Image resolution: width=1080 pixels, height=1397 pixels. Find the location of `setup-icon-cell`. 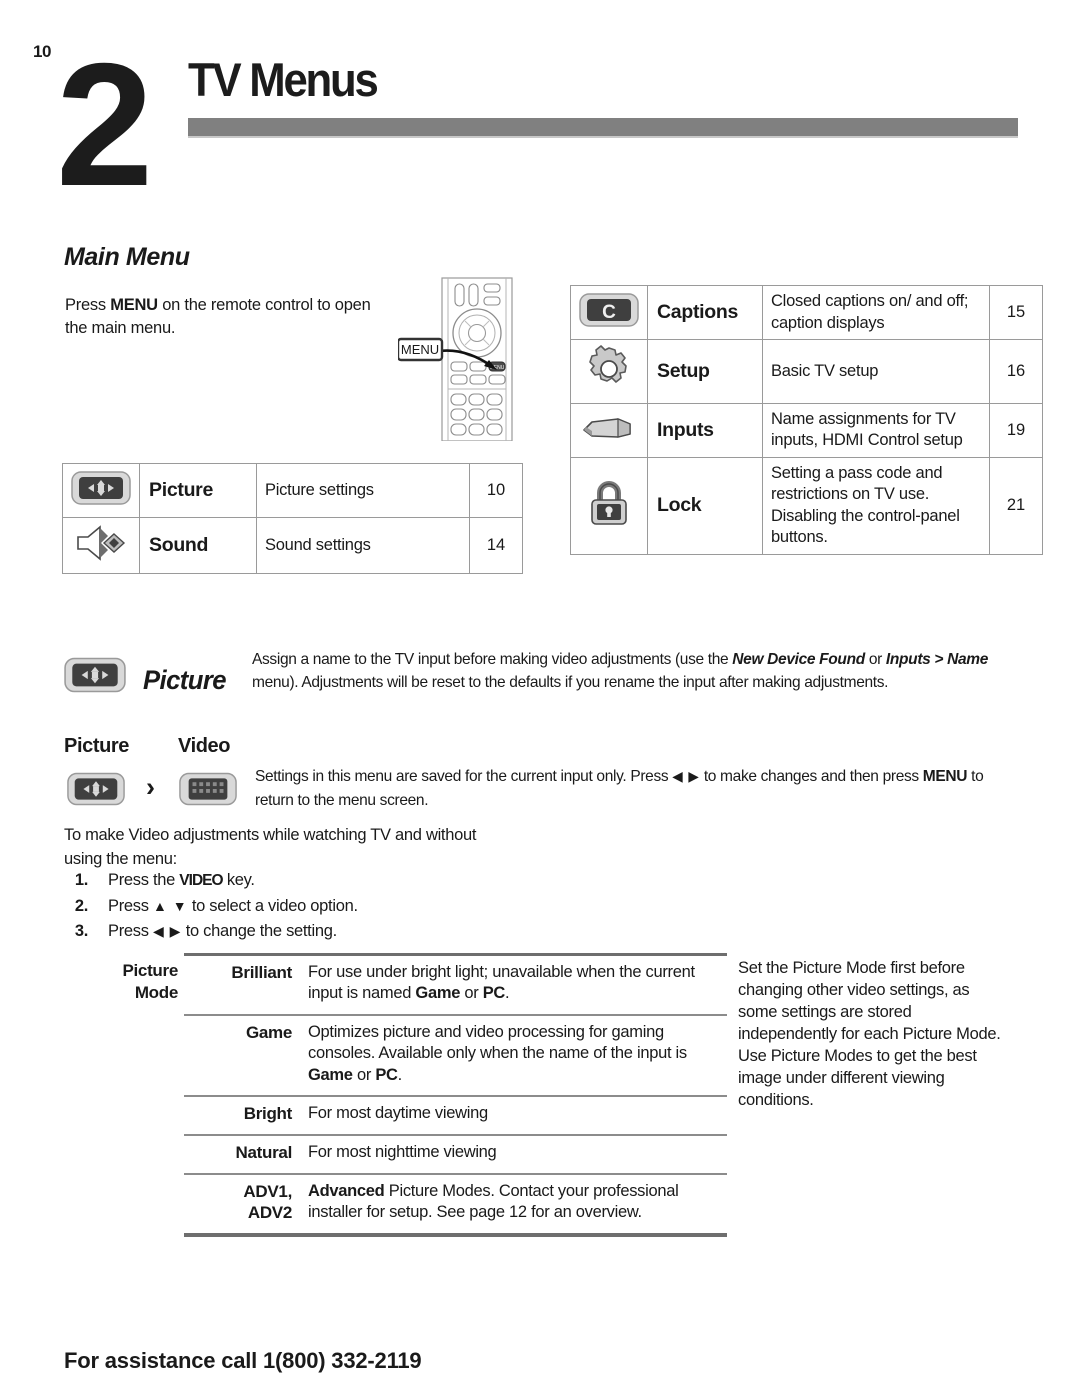

setup-icon-cell is located at coordinates (609, 371).